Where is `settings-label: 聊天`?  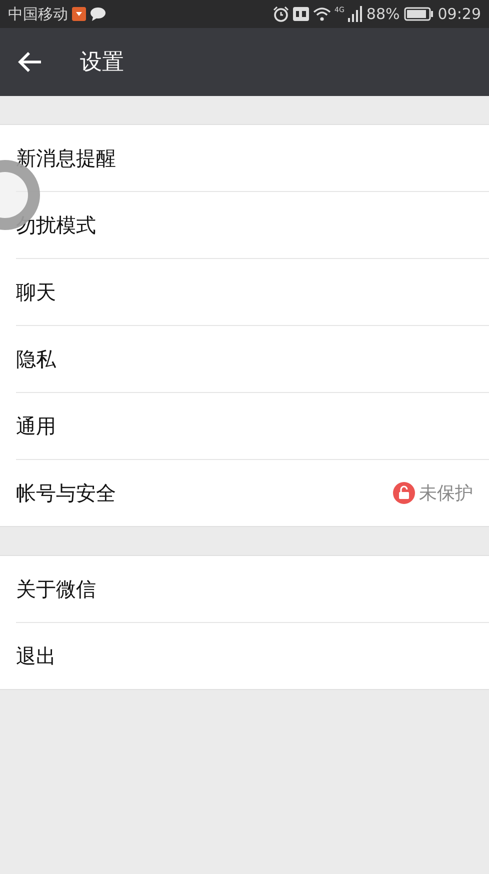
settings-label: 聊天 is located at coordinates (36, 292).